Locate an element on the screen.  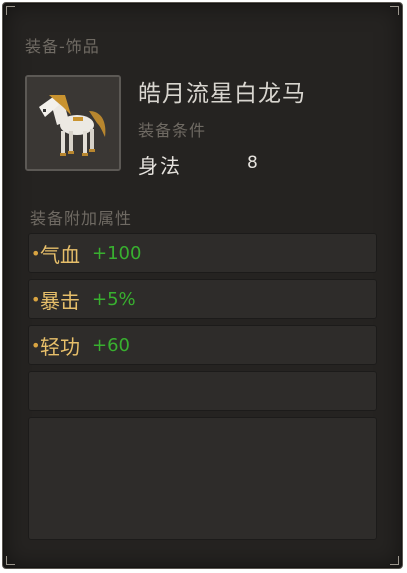
attribute-value: +100 is located at coordinates (117, 253).